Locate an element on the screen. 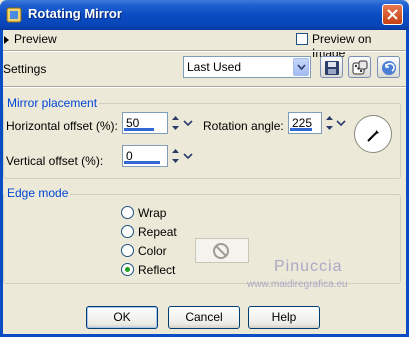 The width and height of the screenshot is (409, 337). watermark-name: Pinuccia is located at coordinates (308, 266).